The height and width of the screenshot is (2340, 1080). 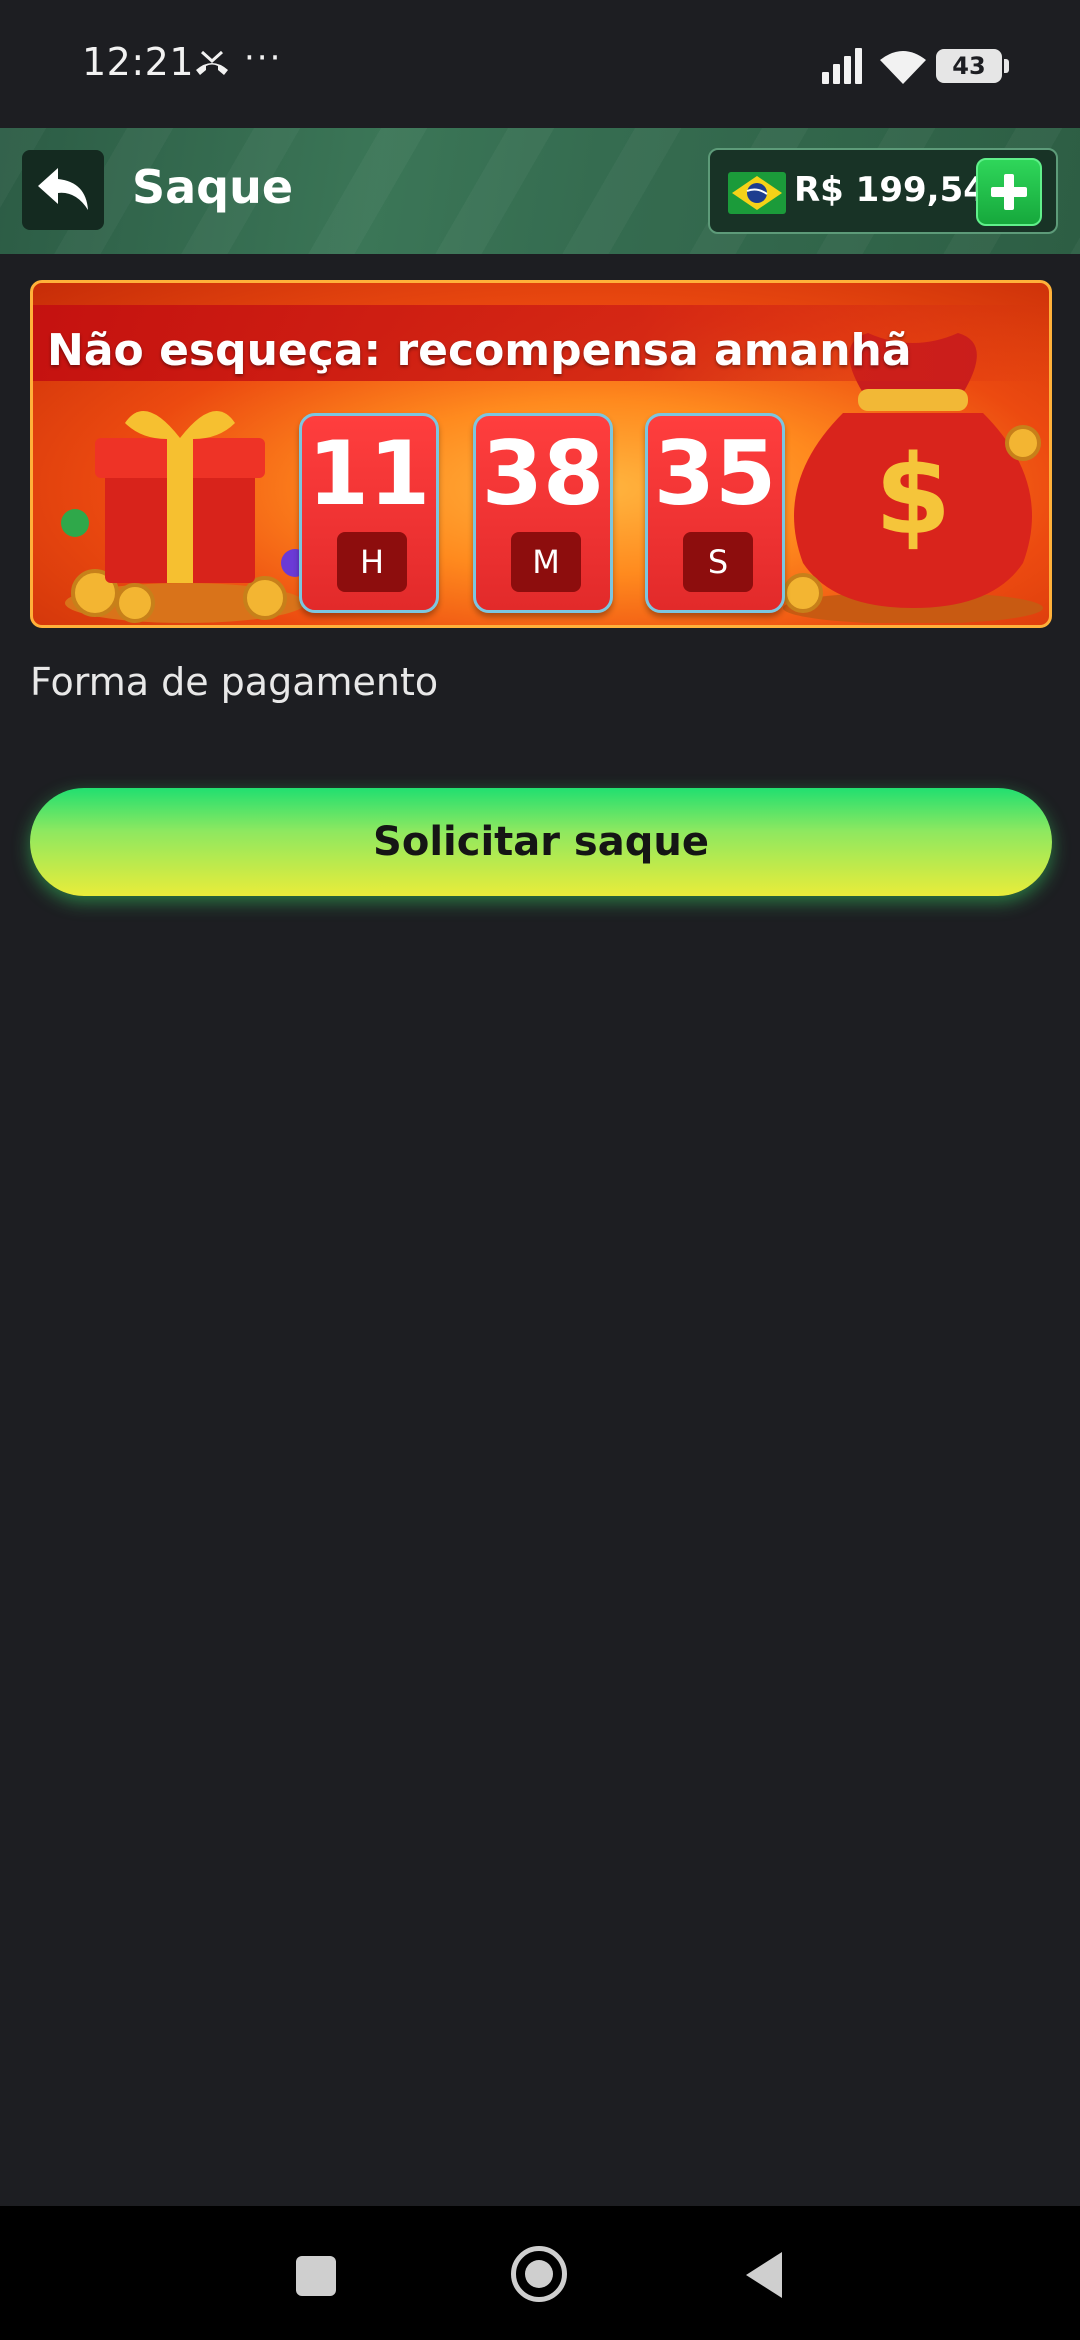 What do you see at coordinates (764, 2275) in the screenshot?
I see `triangle-back-icon` at bounding box center [764, 2275].